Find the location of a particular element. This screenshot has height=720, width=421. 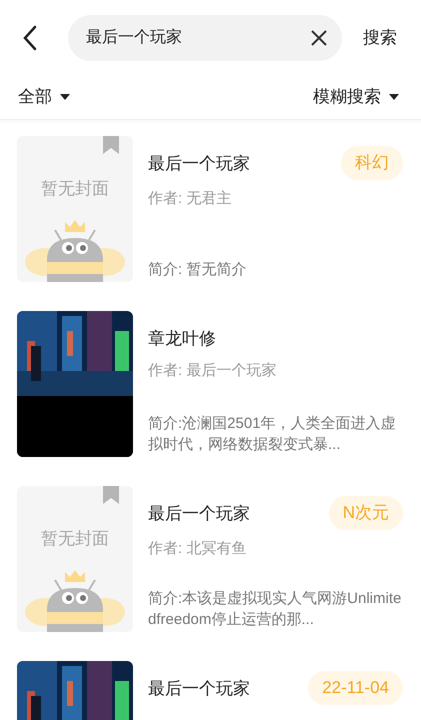

tag-badge: 科幻 is located at coordinates (372, 163).